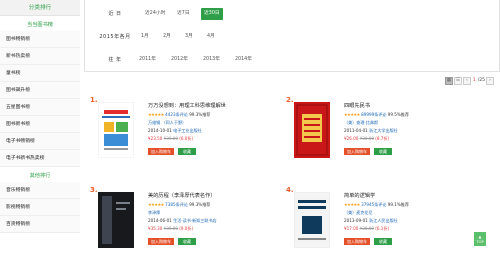 The height and width of the screenshot is (254, 500). I want to click on sale-price: ¥26.00, so click(351, 138).